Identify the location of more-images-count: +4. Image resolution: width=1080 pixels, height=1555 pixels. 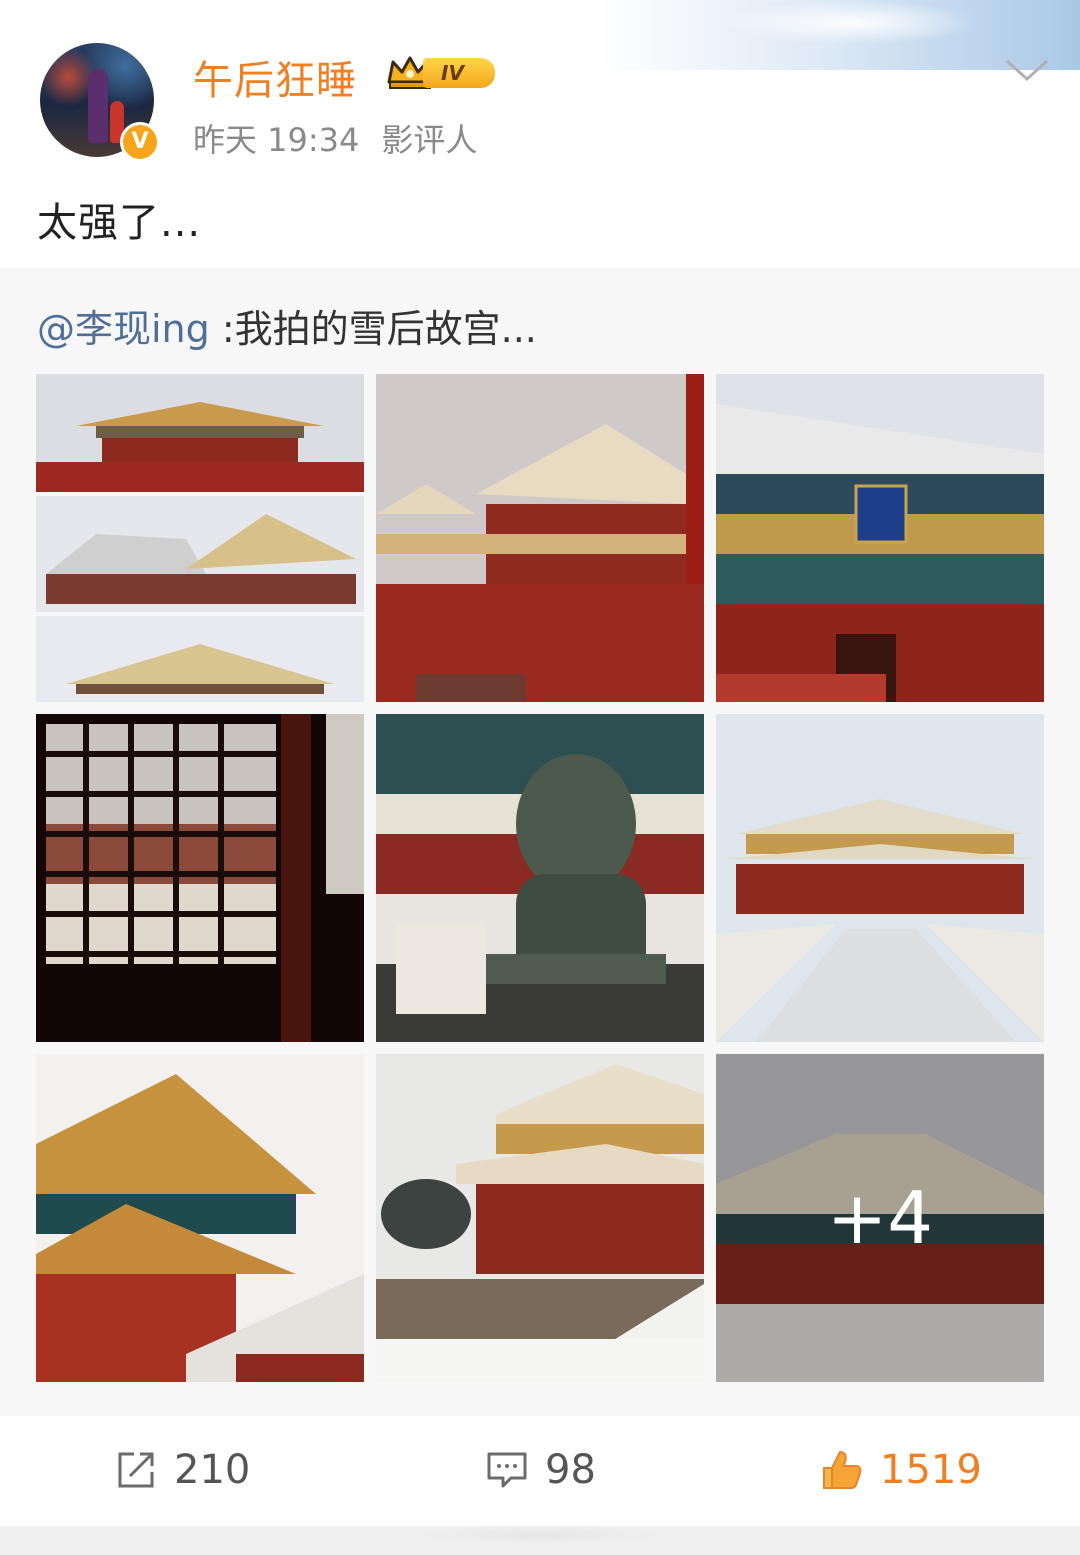
(880, 1218).